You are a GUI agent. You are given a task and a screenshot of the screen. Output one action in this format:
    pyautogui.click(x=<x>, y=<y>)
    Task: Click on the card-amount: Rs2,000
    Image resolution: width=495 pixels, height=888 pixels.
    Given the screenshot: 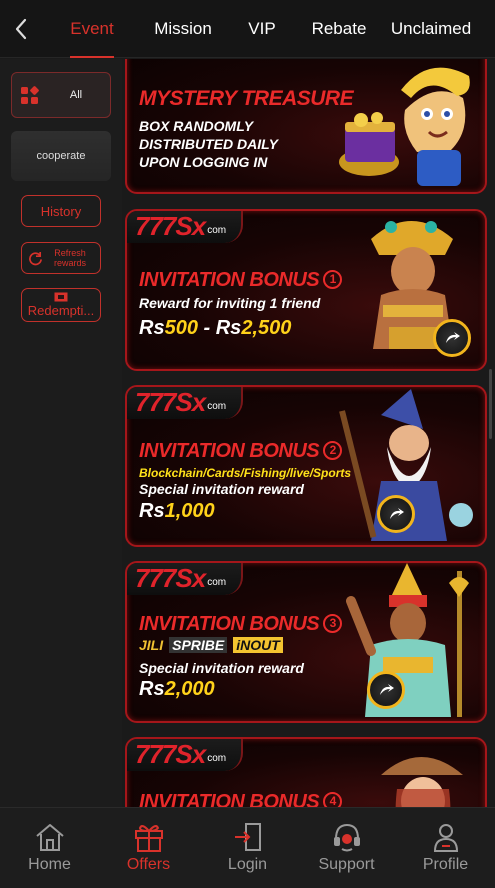 What is the action you would take?
    pyautogui.click(x=177, y=689)
    